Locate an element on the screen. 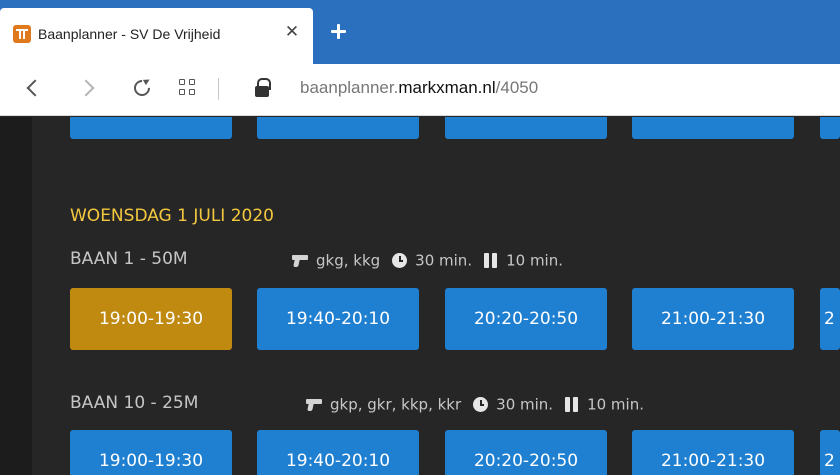 The height and width of the screenshot is (475, 840). address-bar: baanplanner.markxman.nl/4050 is located at coordinates (419, 88).